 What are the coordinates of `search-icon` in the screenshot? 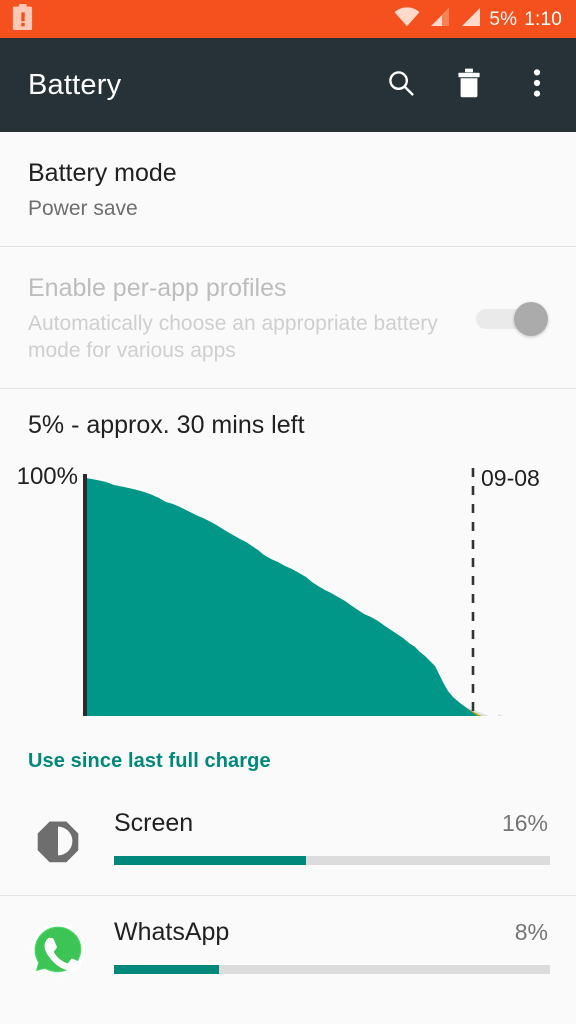 It's located at (401, 85).